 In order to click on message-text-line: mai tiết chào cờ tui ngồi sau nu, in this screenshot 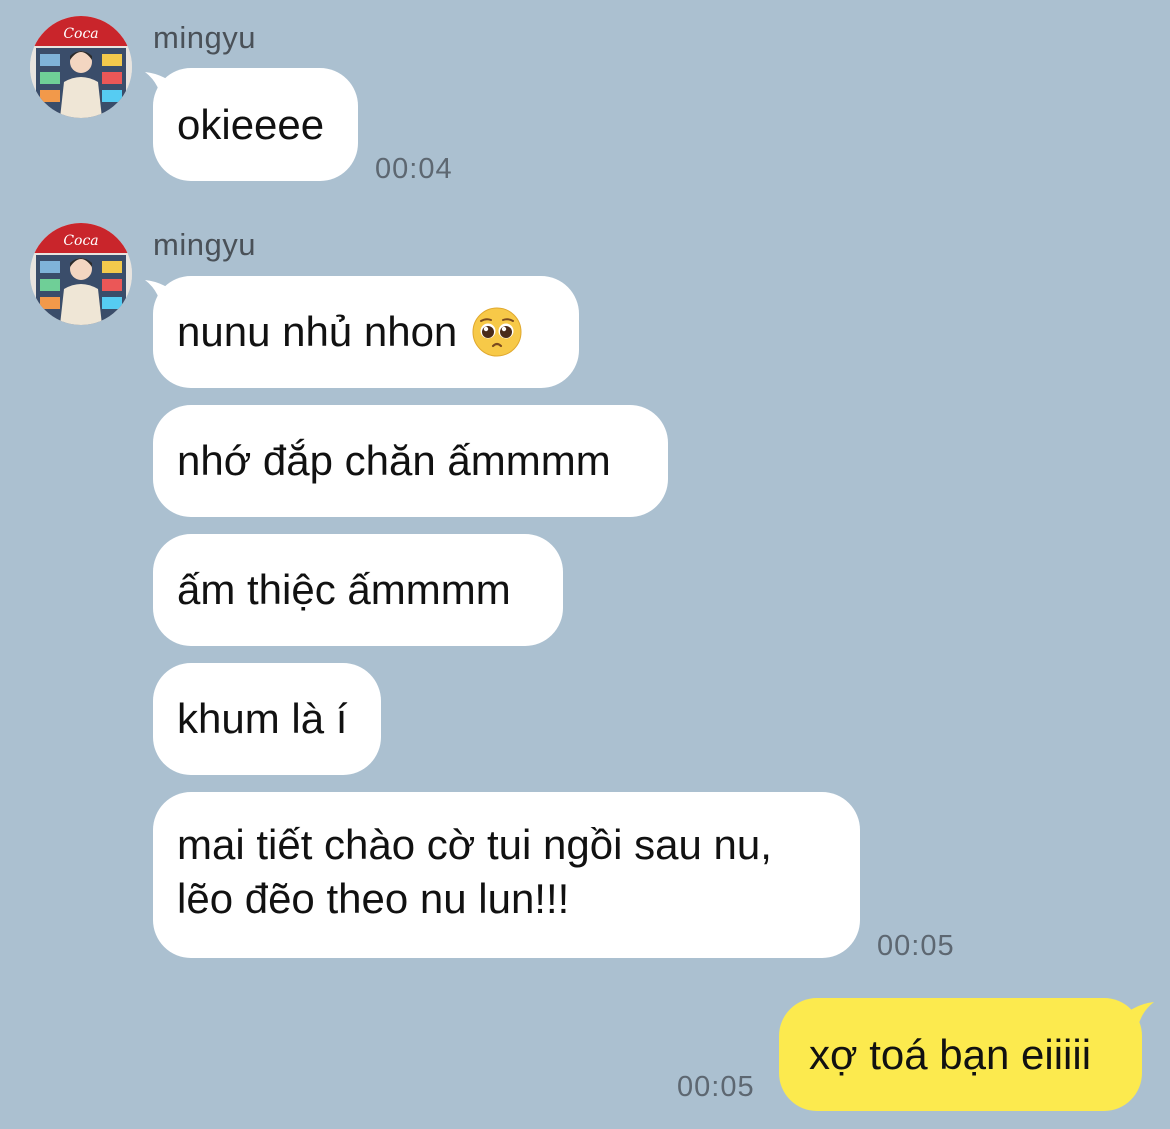, I will do `click(474, 844)`.